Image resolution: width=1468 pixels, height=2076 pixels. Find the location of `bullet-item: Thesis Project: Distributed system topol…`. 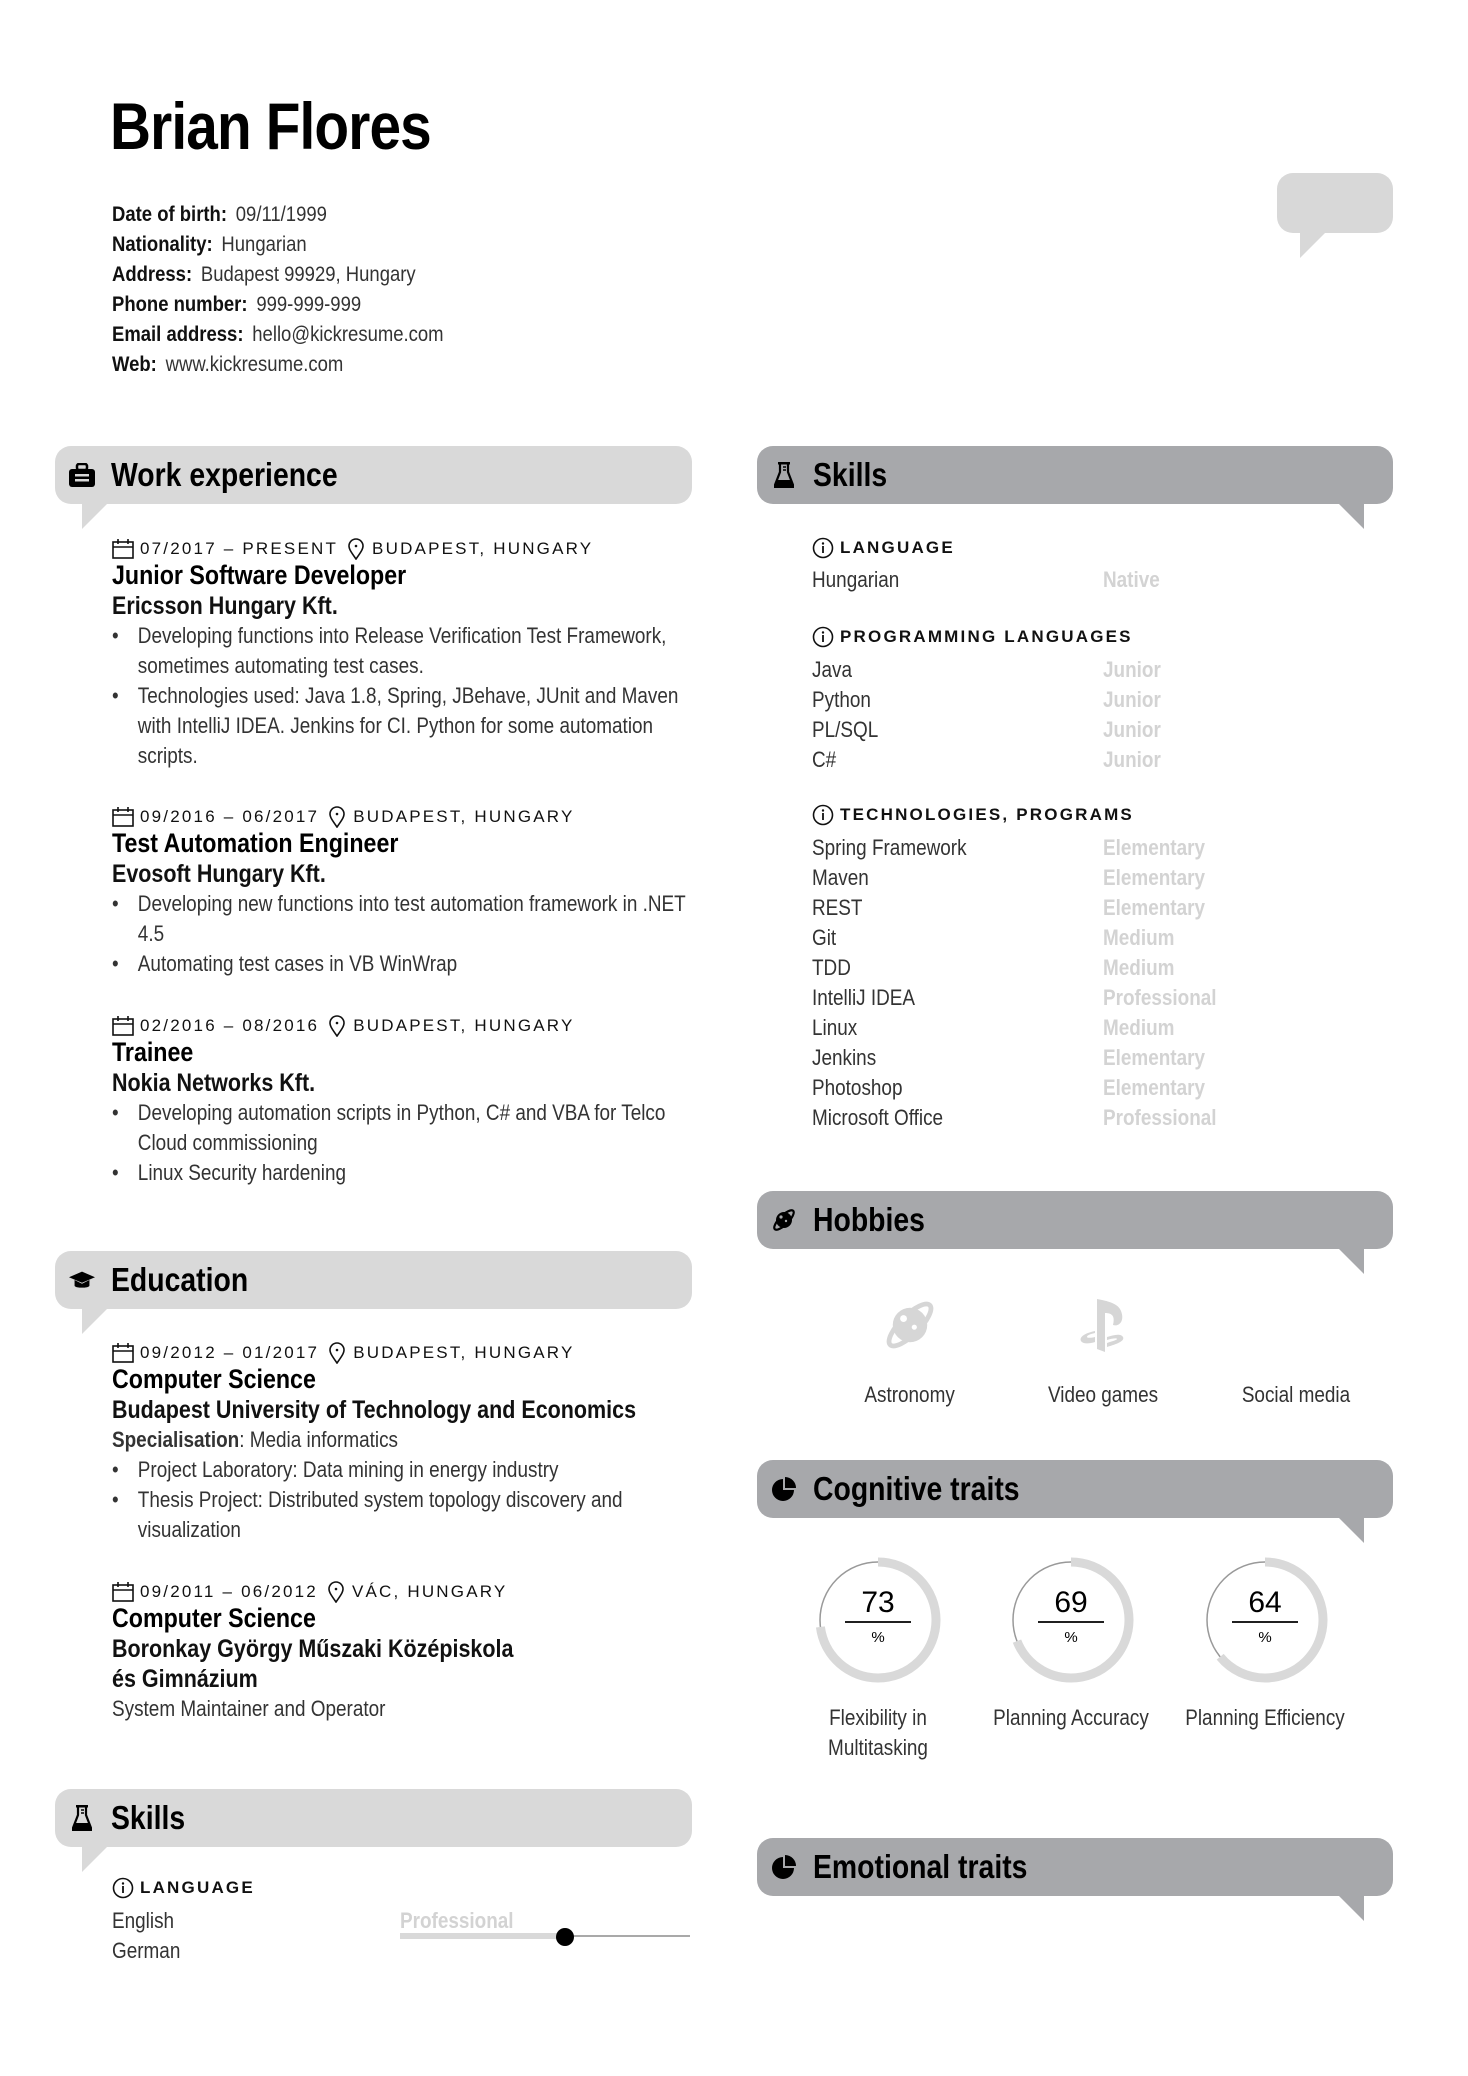

bullet-item: Thesis Project: Distributed system topol… is located at coordinates (413, 1515).